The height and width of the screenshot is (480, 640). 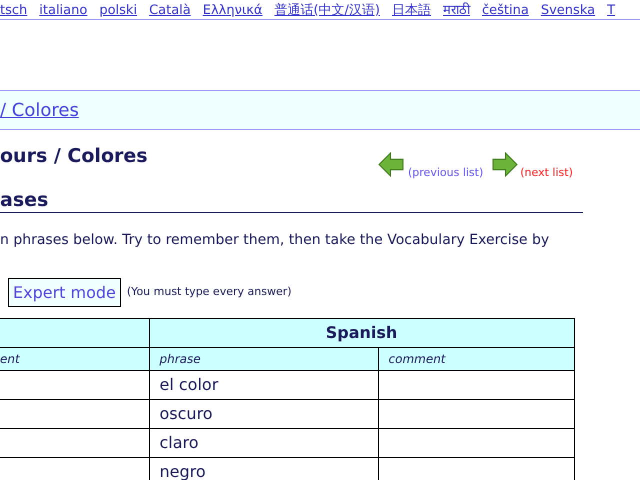 What do you see at coordinates (476, 359) in the screenshot?
I see `column-header: comment` at bounding box center [476, 359].